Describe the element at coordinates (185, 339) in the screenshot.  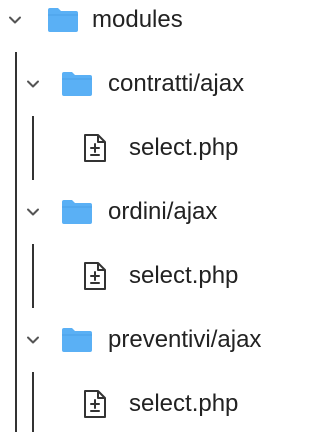
I see `tree-item-label: preventivi/ajax` at that location.